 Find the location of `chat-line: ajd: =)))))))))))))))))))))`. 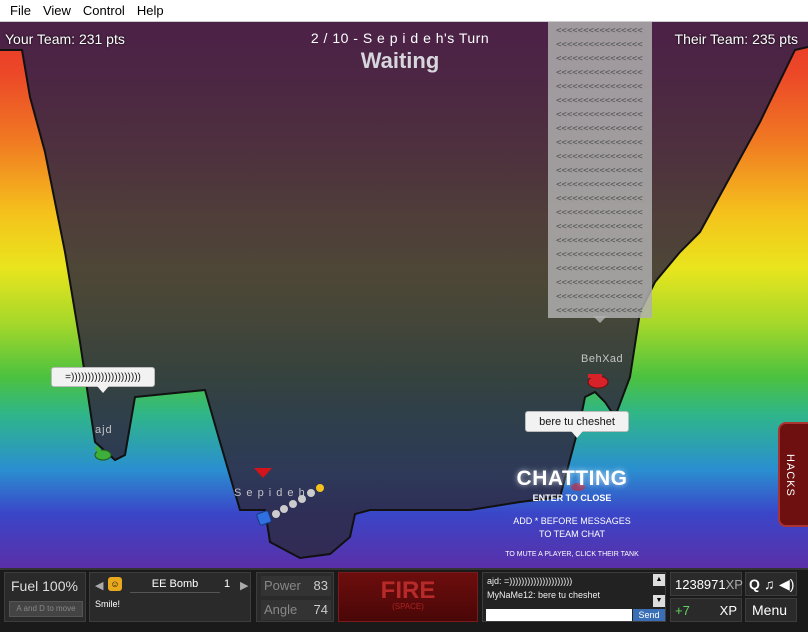

chat-line: ajd: =))))))))))))))))))))) is located at coordinates (530, 581).